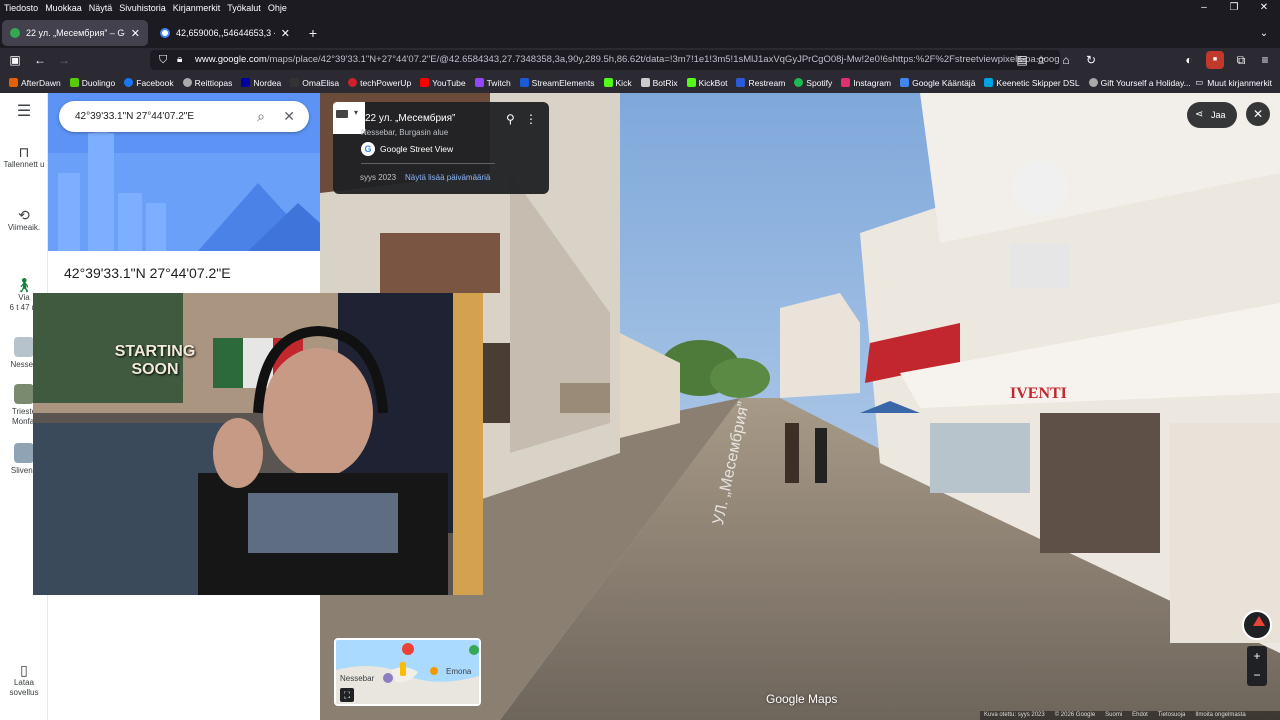  What do you see at coordinates (243, 8) in the screenshot?
I see `menu-tools: Työkalut` at bounding box center [243, 8].